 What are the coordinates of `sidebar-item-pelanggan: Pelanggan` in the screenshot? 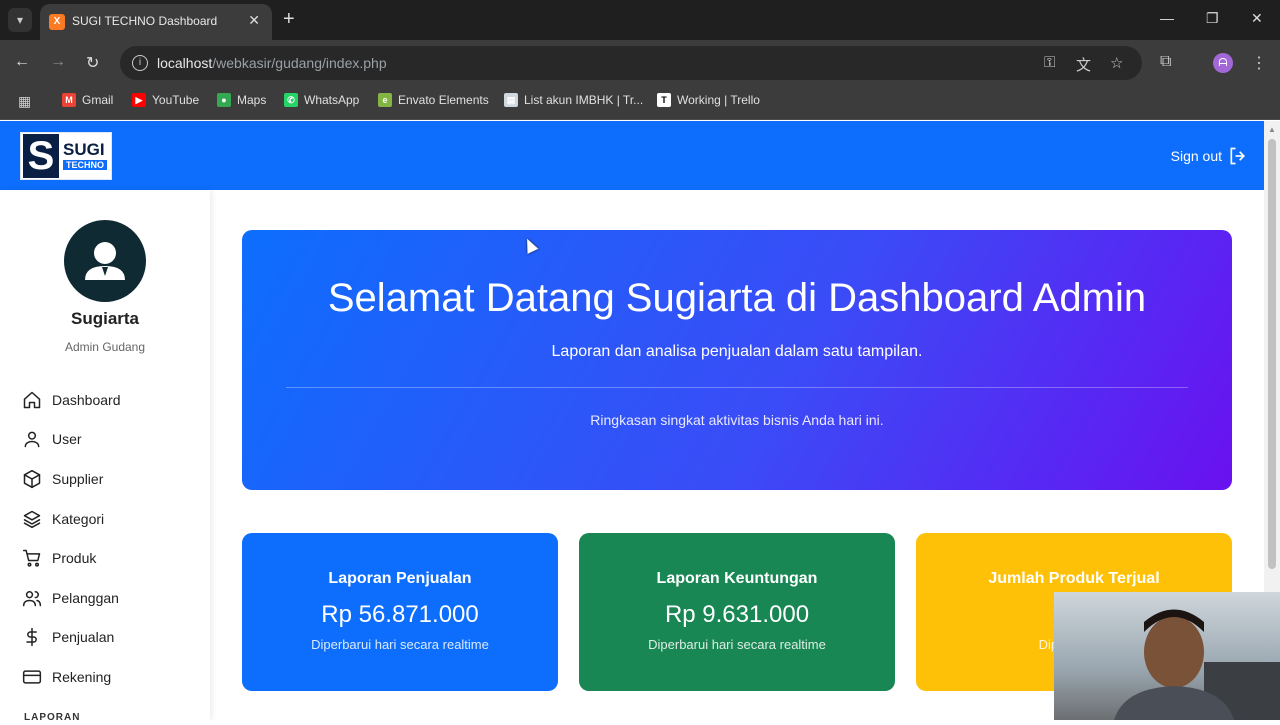 It's located at (71, 598).